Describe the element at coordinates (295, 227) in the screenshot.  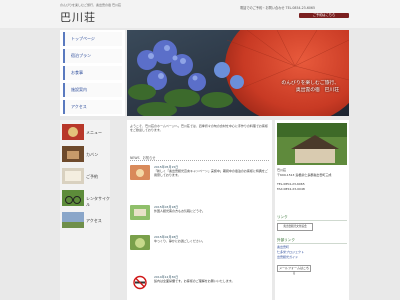
I see `link-badge: 奥出雲観光文化協会` at that location.